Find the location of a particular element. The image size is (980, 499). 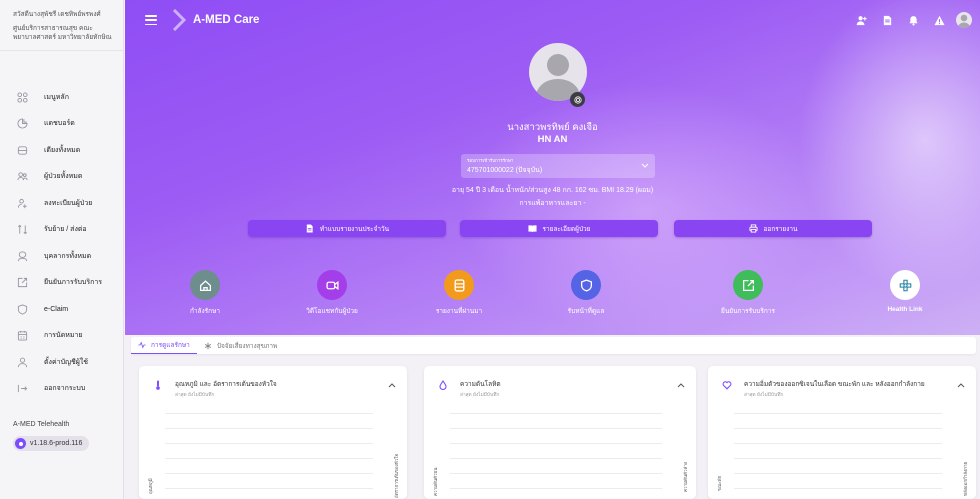

daily-report-button: ทำแบบรายงานประจำวัน is located at coordinates (347, 228).